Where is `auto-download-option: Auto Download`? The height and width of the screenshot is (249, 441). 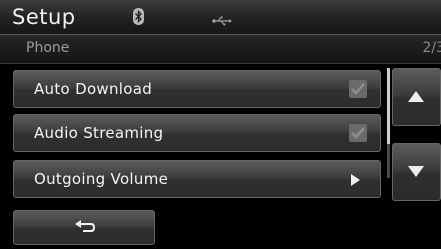
auto-download-option: Auto Download is located at coordinates (197, 89).